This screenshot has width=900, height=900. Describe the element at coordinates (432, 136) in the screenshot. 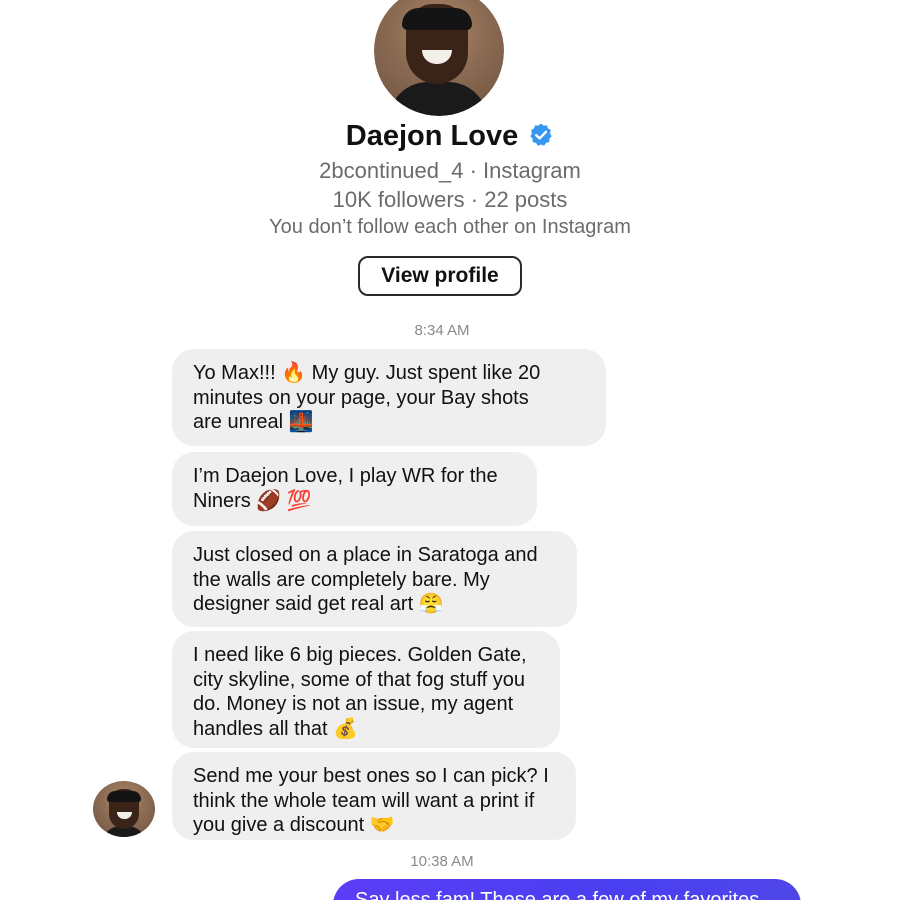

I see `profile-name: Daejon Love` at that location.